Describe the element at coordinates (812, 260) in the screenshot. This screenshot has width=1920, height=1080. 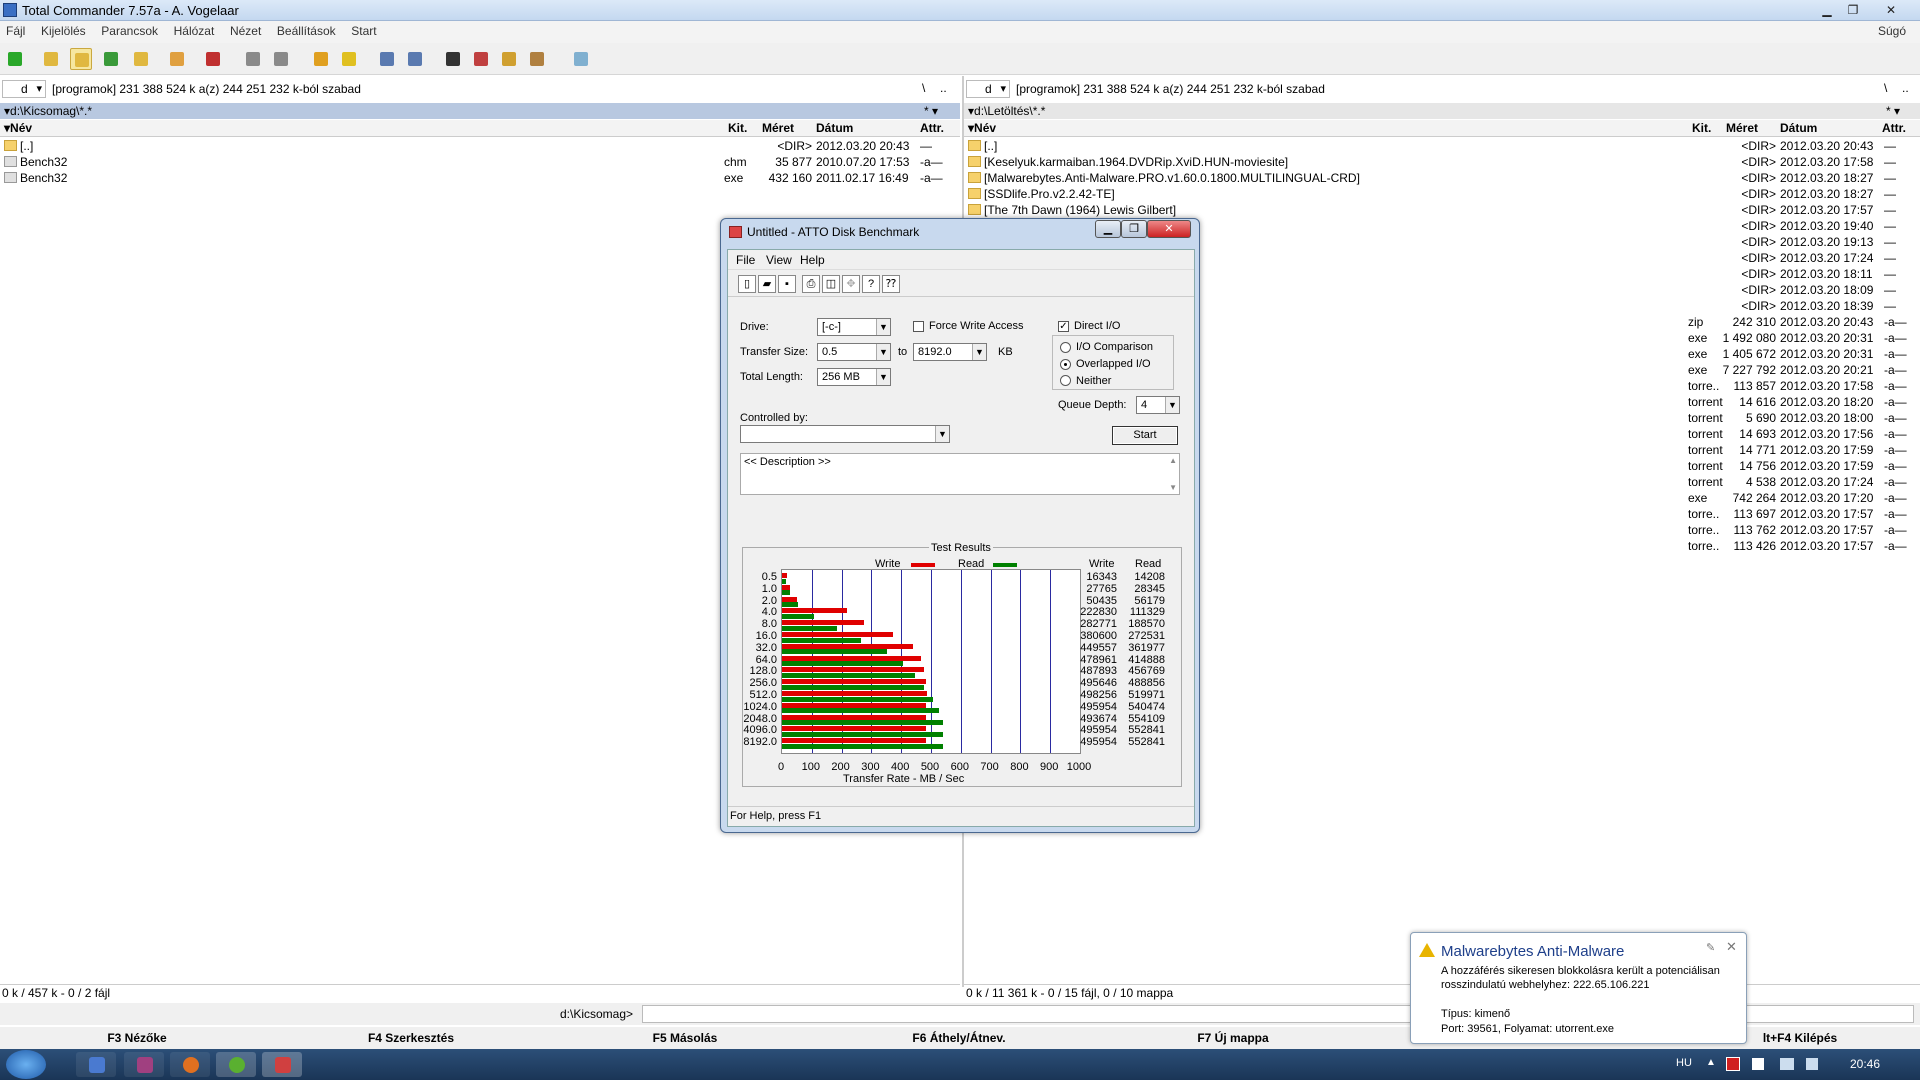
I see `atto-menu-help: Help` at that location.